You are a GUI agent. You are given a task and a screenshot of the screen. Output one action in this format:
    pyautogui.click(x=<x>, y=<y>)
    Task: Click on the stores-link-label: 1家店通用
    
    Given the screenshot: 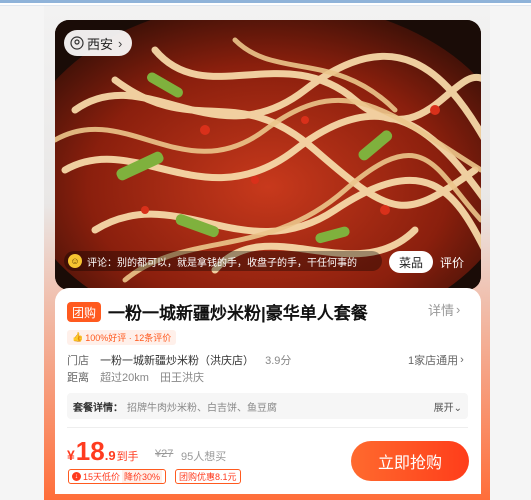 What is the action you would take?
    pyautogui.click(x=433, y=361)
    